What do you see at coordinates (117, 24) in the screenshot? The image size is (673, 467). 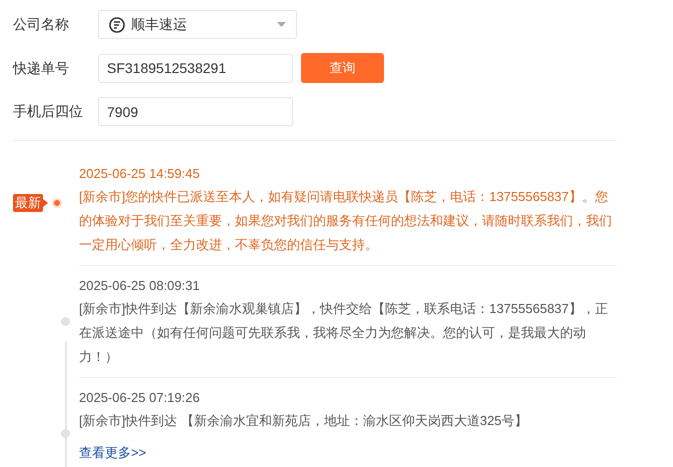 I see `logo-icon` at bounding box center [117, 24].